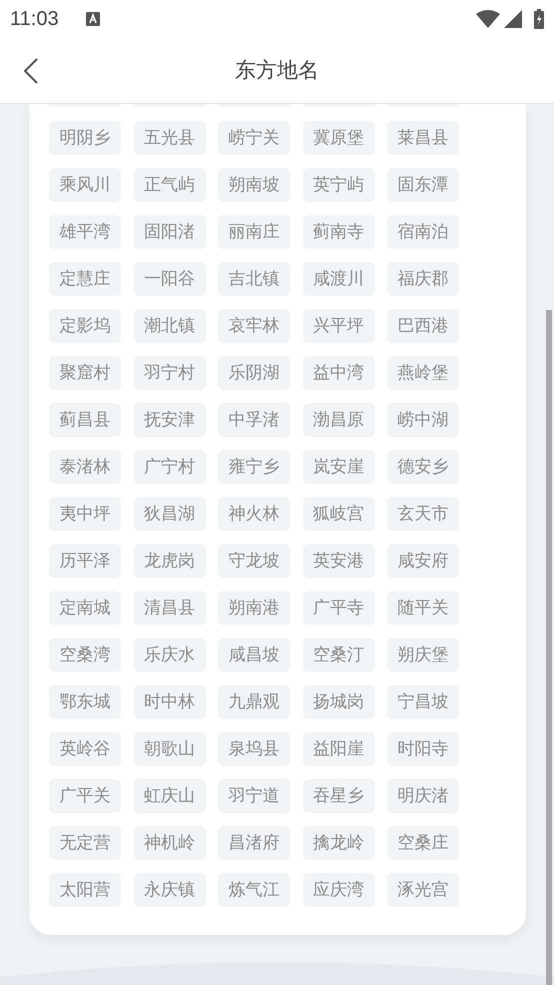  What do you see at coordinates (85, 185) in the screenshot?
I see `place-tag: 乘风川` at bounding box center [85, 185].